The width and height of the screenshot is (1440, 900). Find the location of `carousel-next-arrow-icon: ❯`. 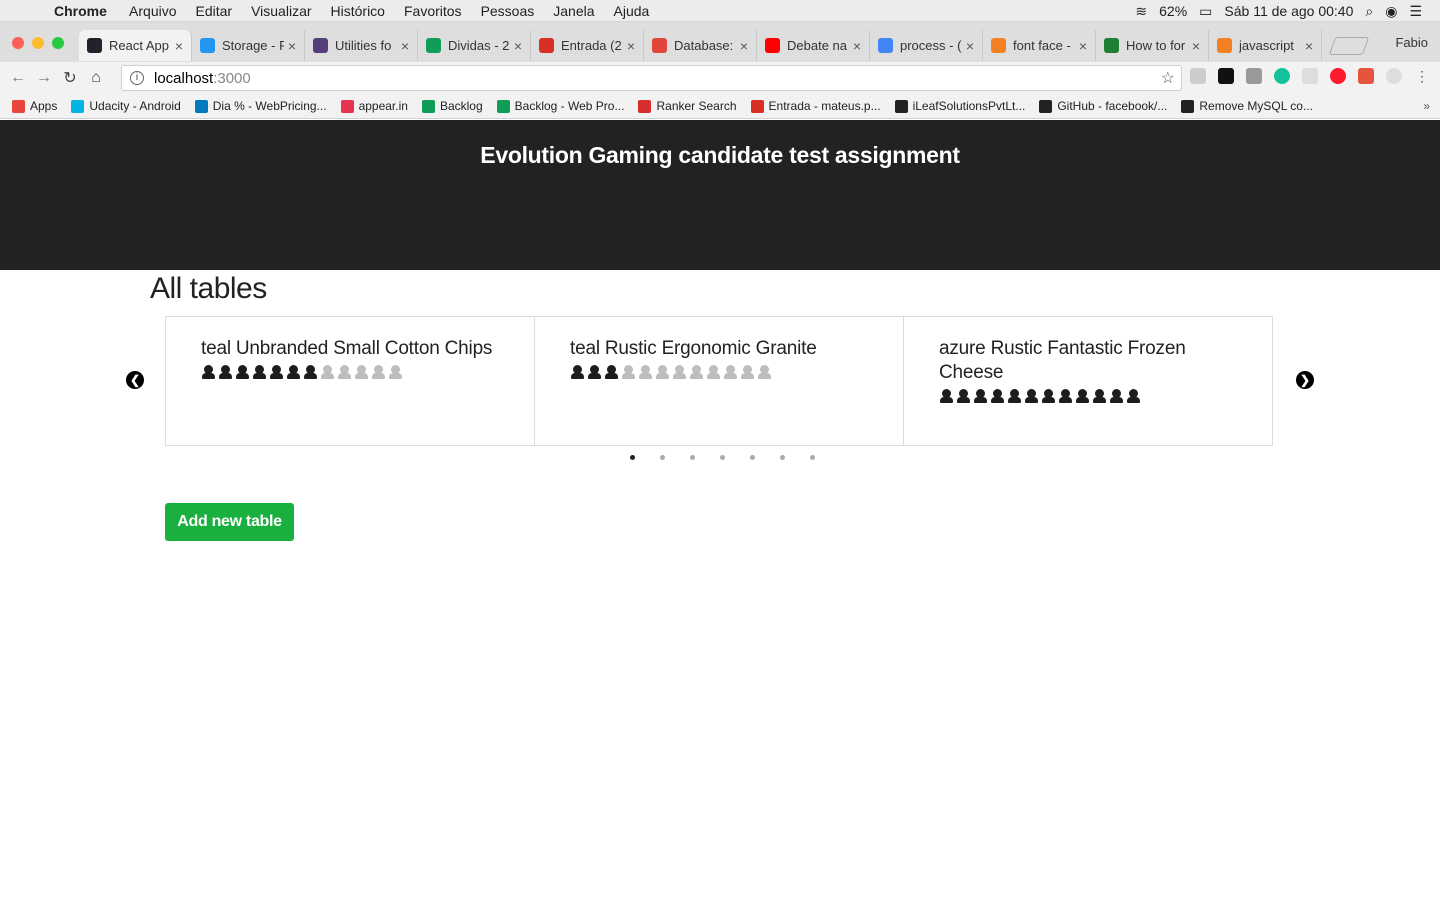

carousel-next-arrow-icon: ❯ is located at coordinates (1305, 380).